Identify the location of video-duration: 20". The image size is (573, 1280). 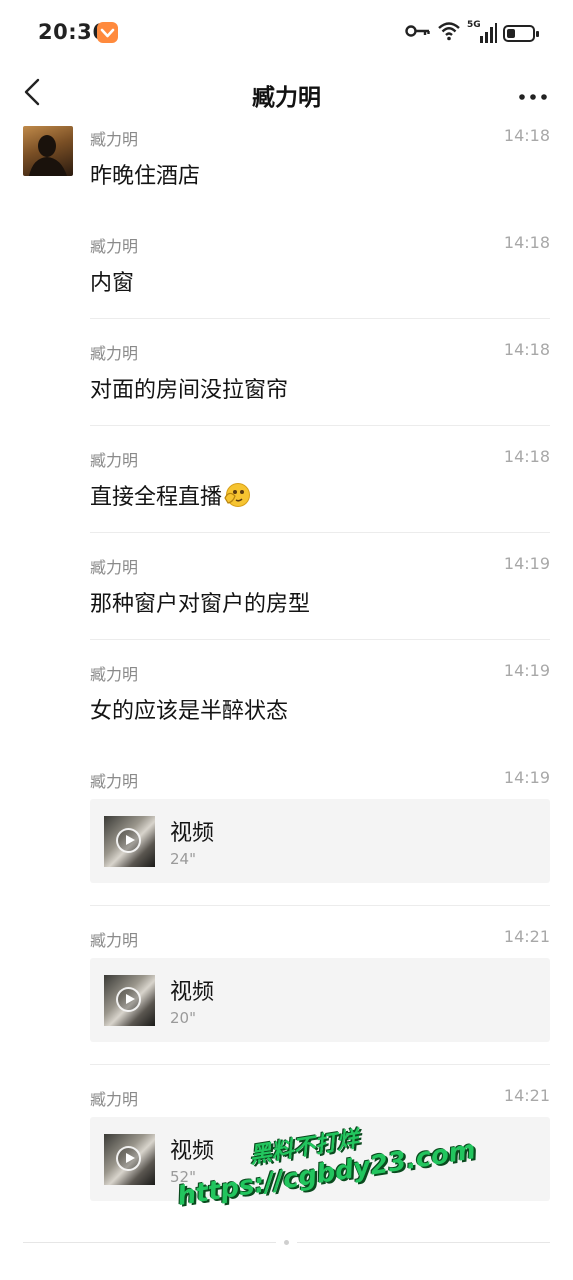
(183, 1018).